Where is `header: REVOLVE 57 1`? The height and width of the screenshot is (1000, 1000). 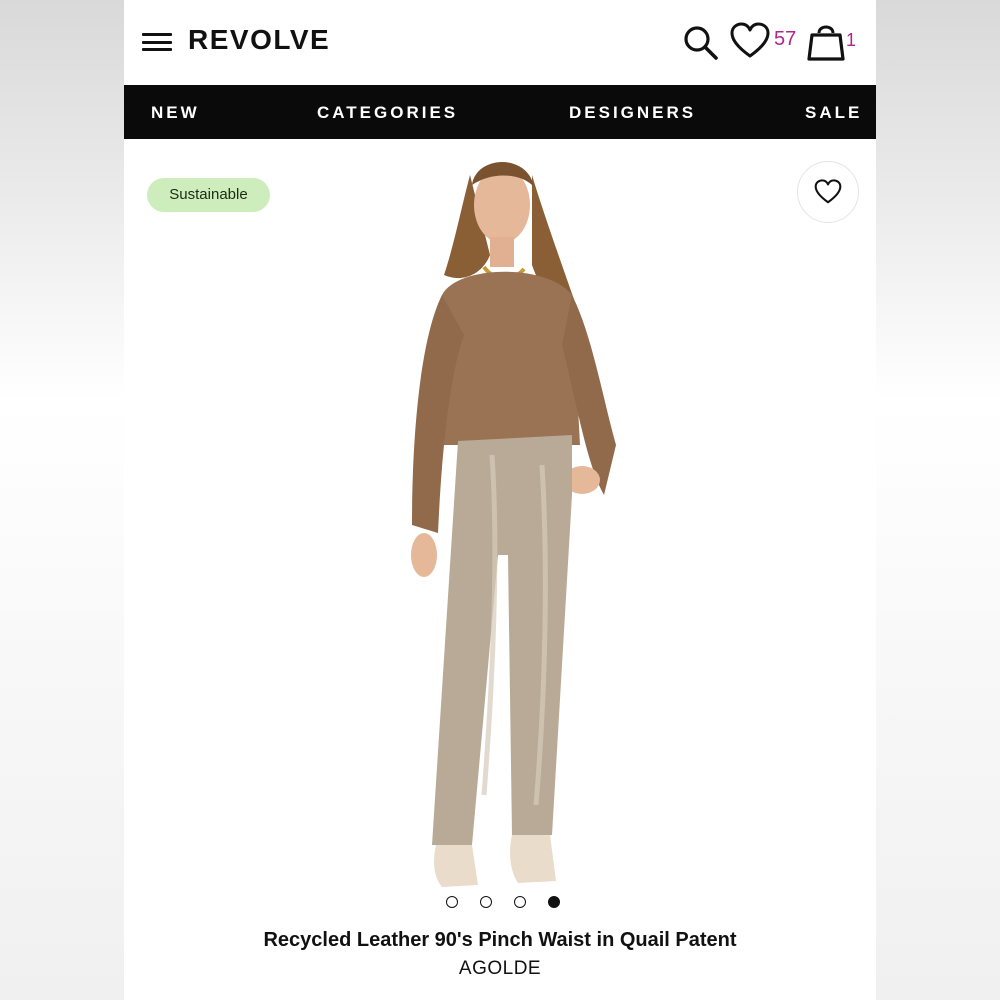
header: REVOLVE 57 1 is located at coordinates (500, 42).